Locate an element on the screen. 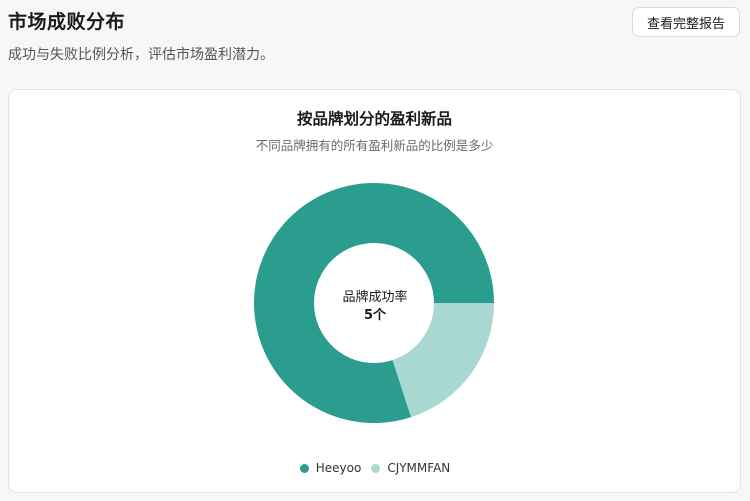 The height and width of the screenshot is (501, 750). donut-center-value: 5个 is located at coordinates (375, 315).